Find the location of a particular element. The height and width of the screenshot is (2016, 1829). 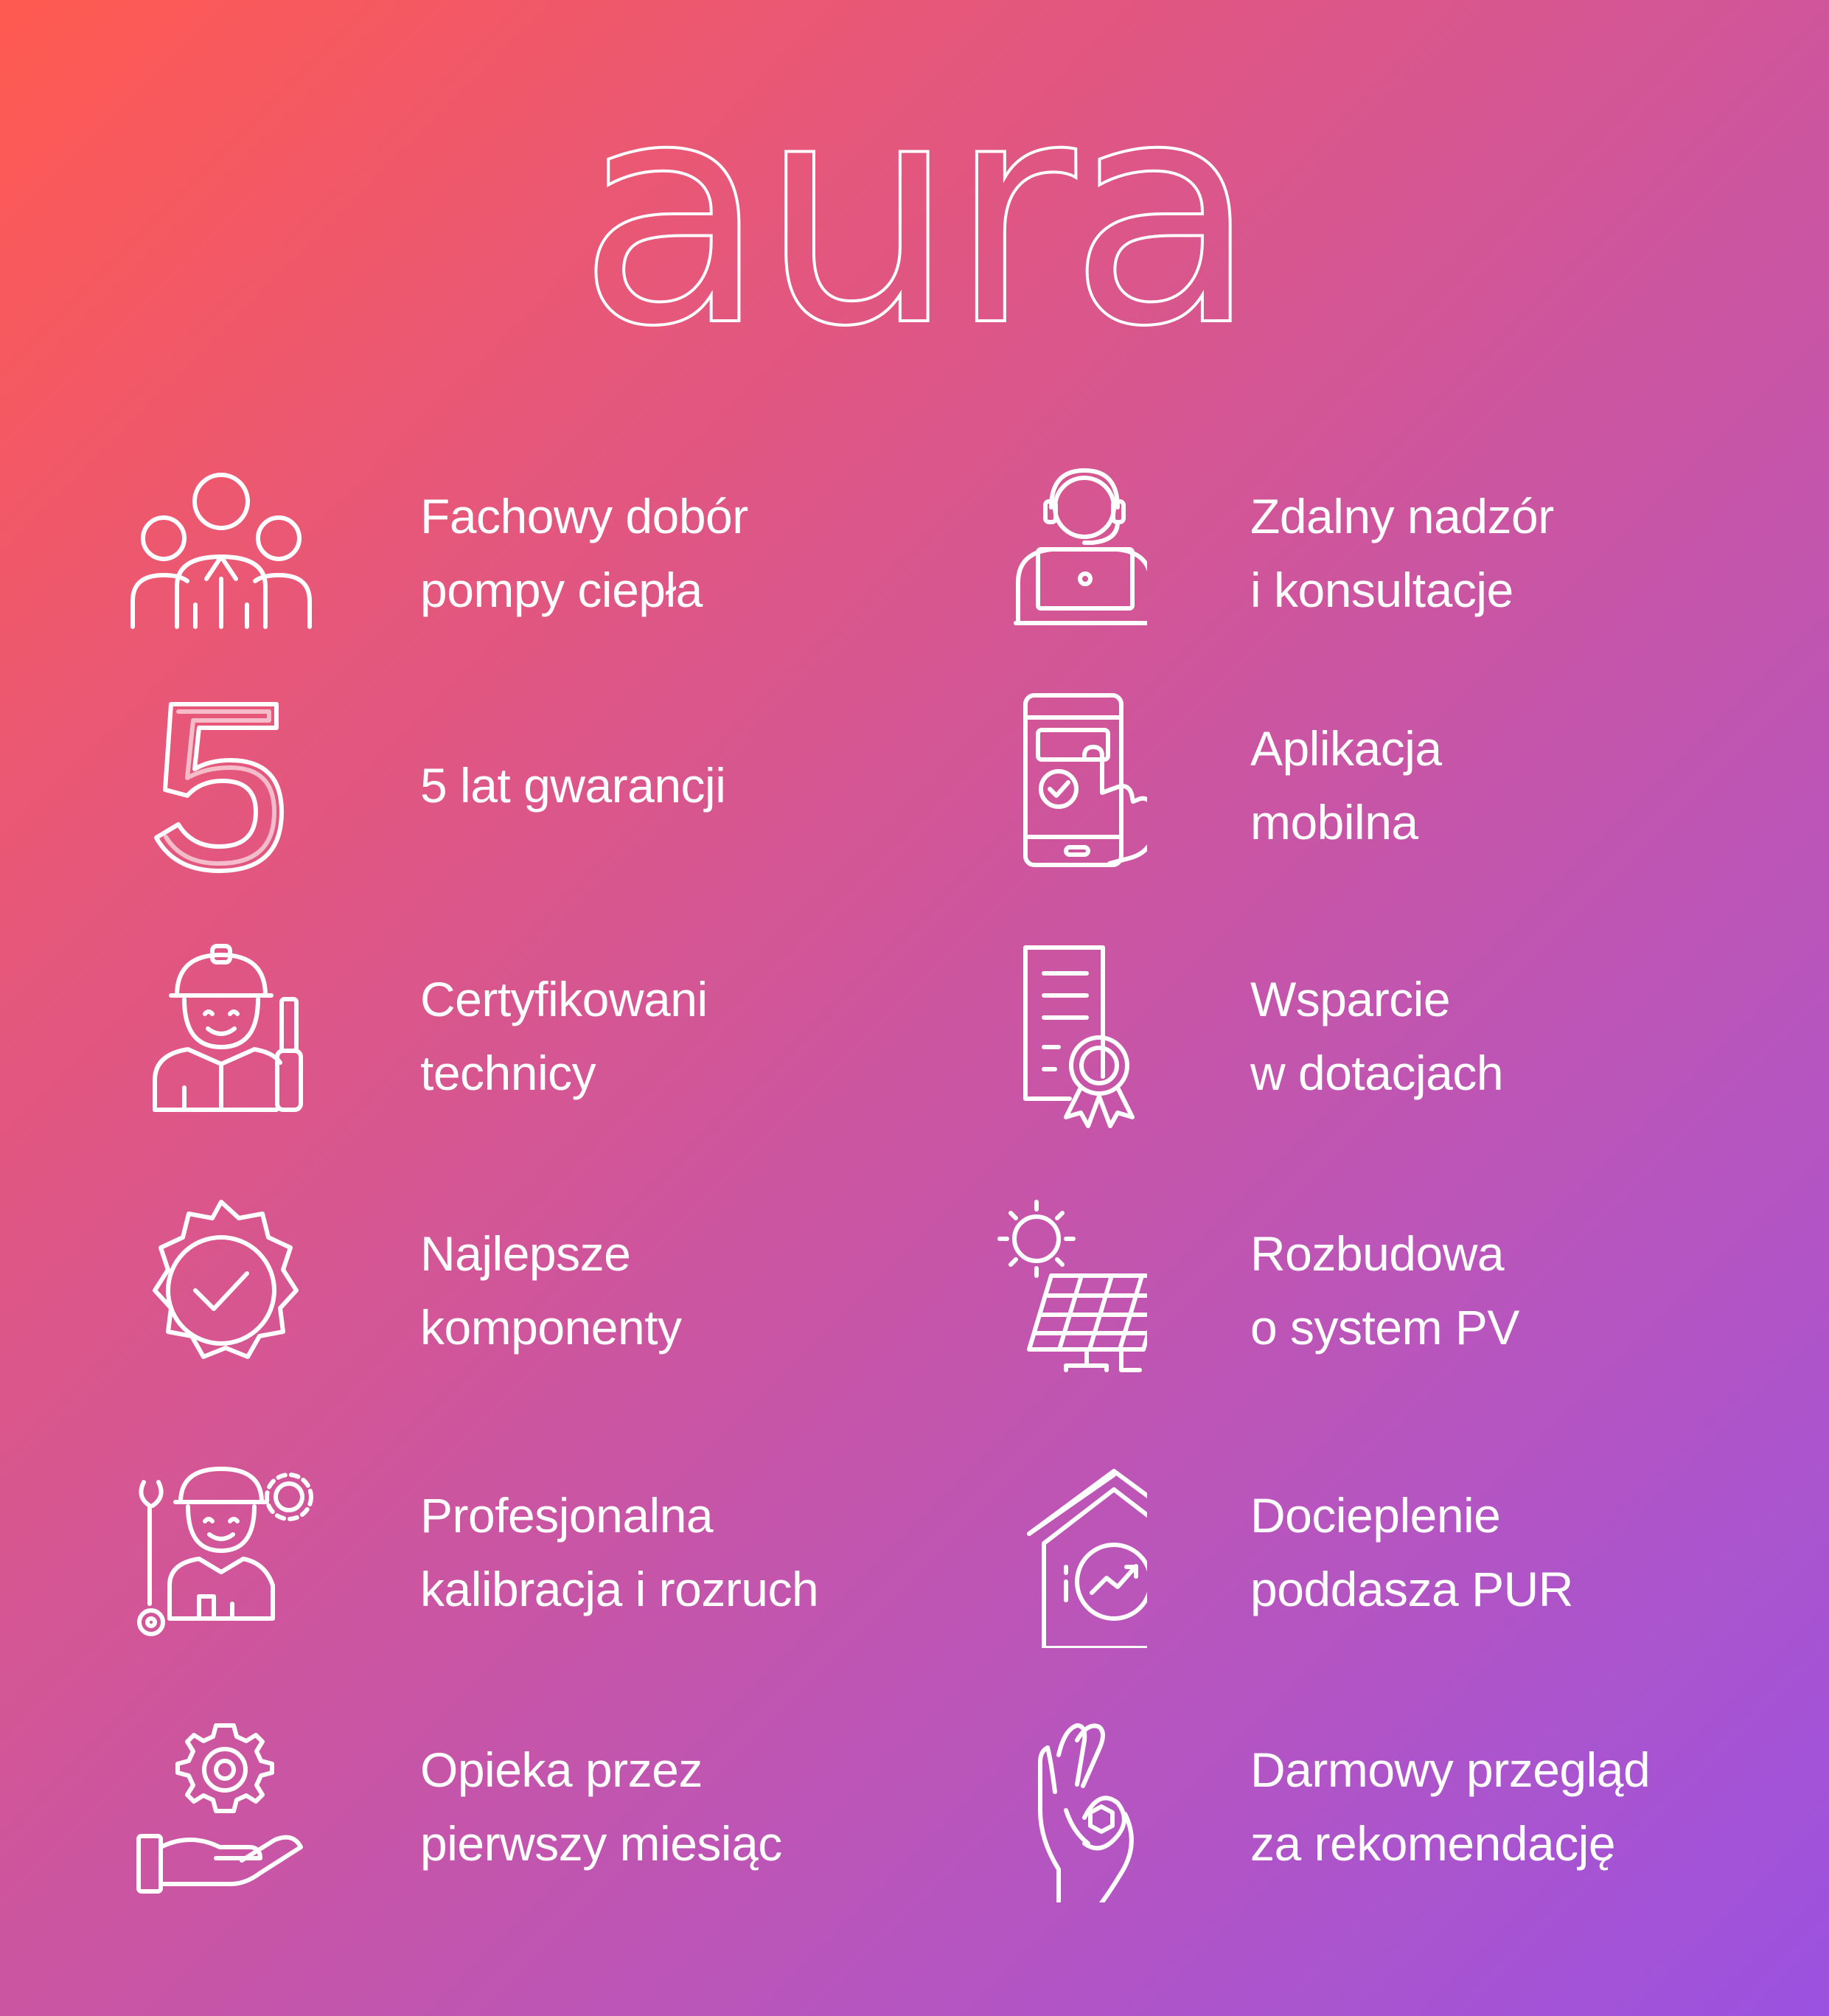

engineer-tools-icon is located at coordinates (221, 1552).